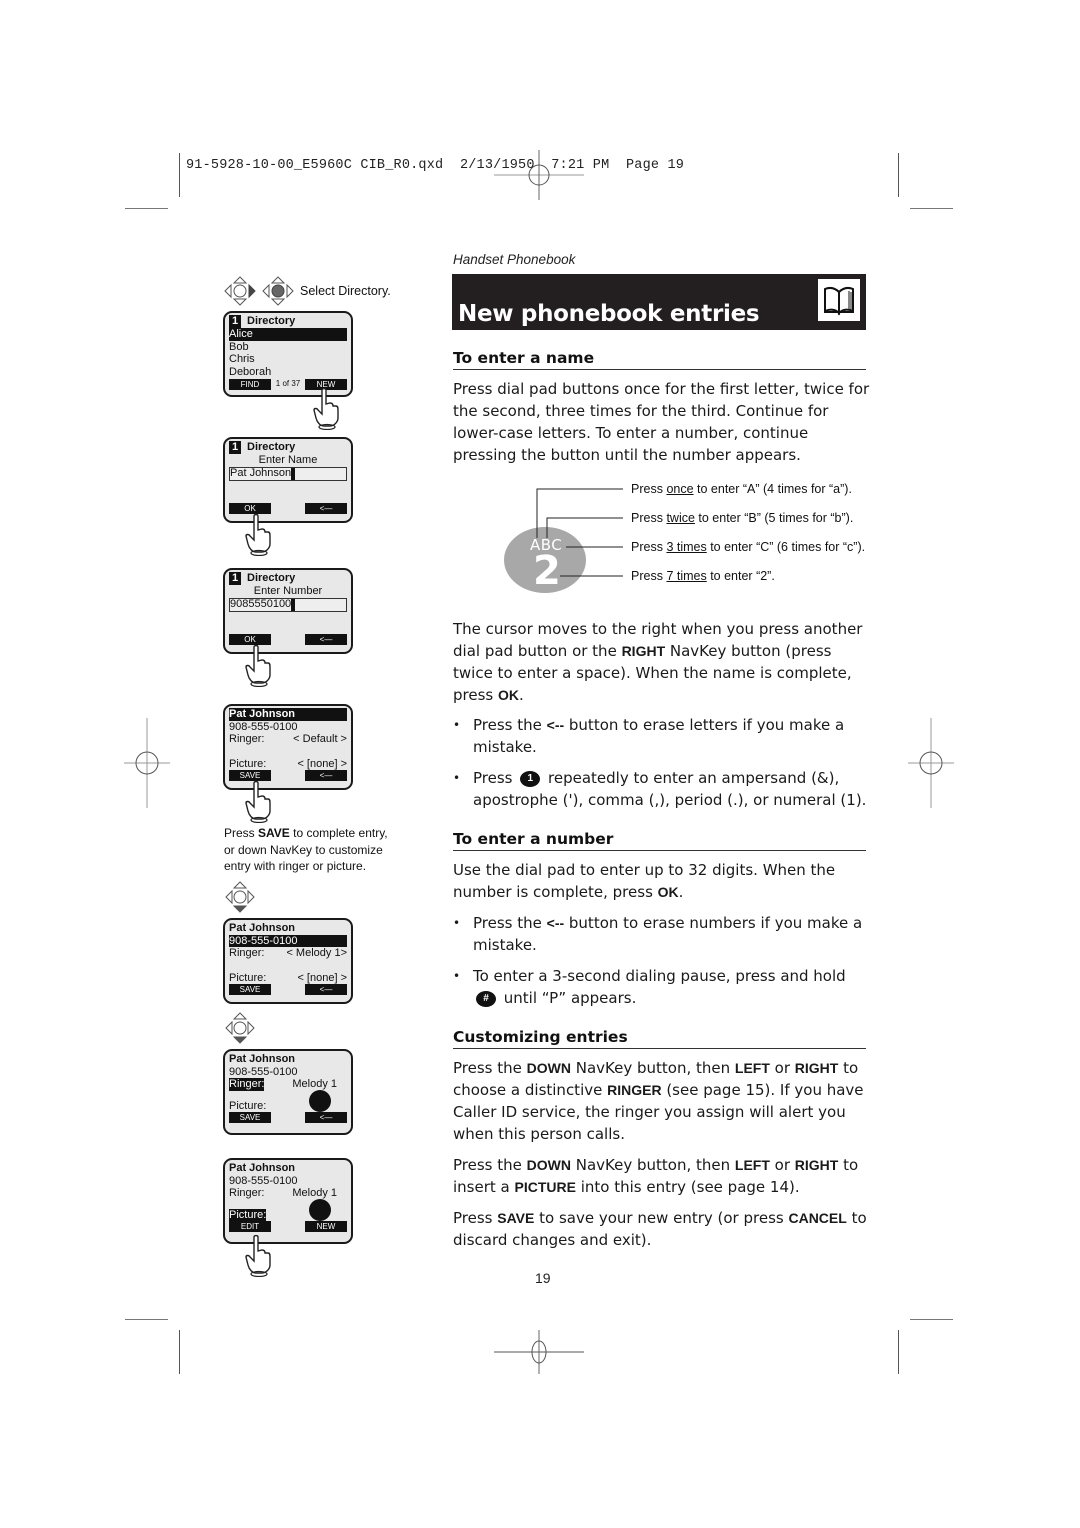  What do you see at coordinates (147, 763) in the screenshot?
I see `registration-mark-left` at bounding box center [147, 763].